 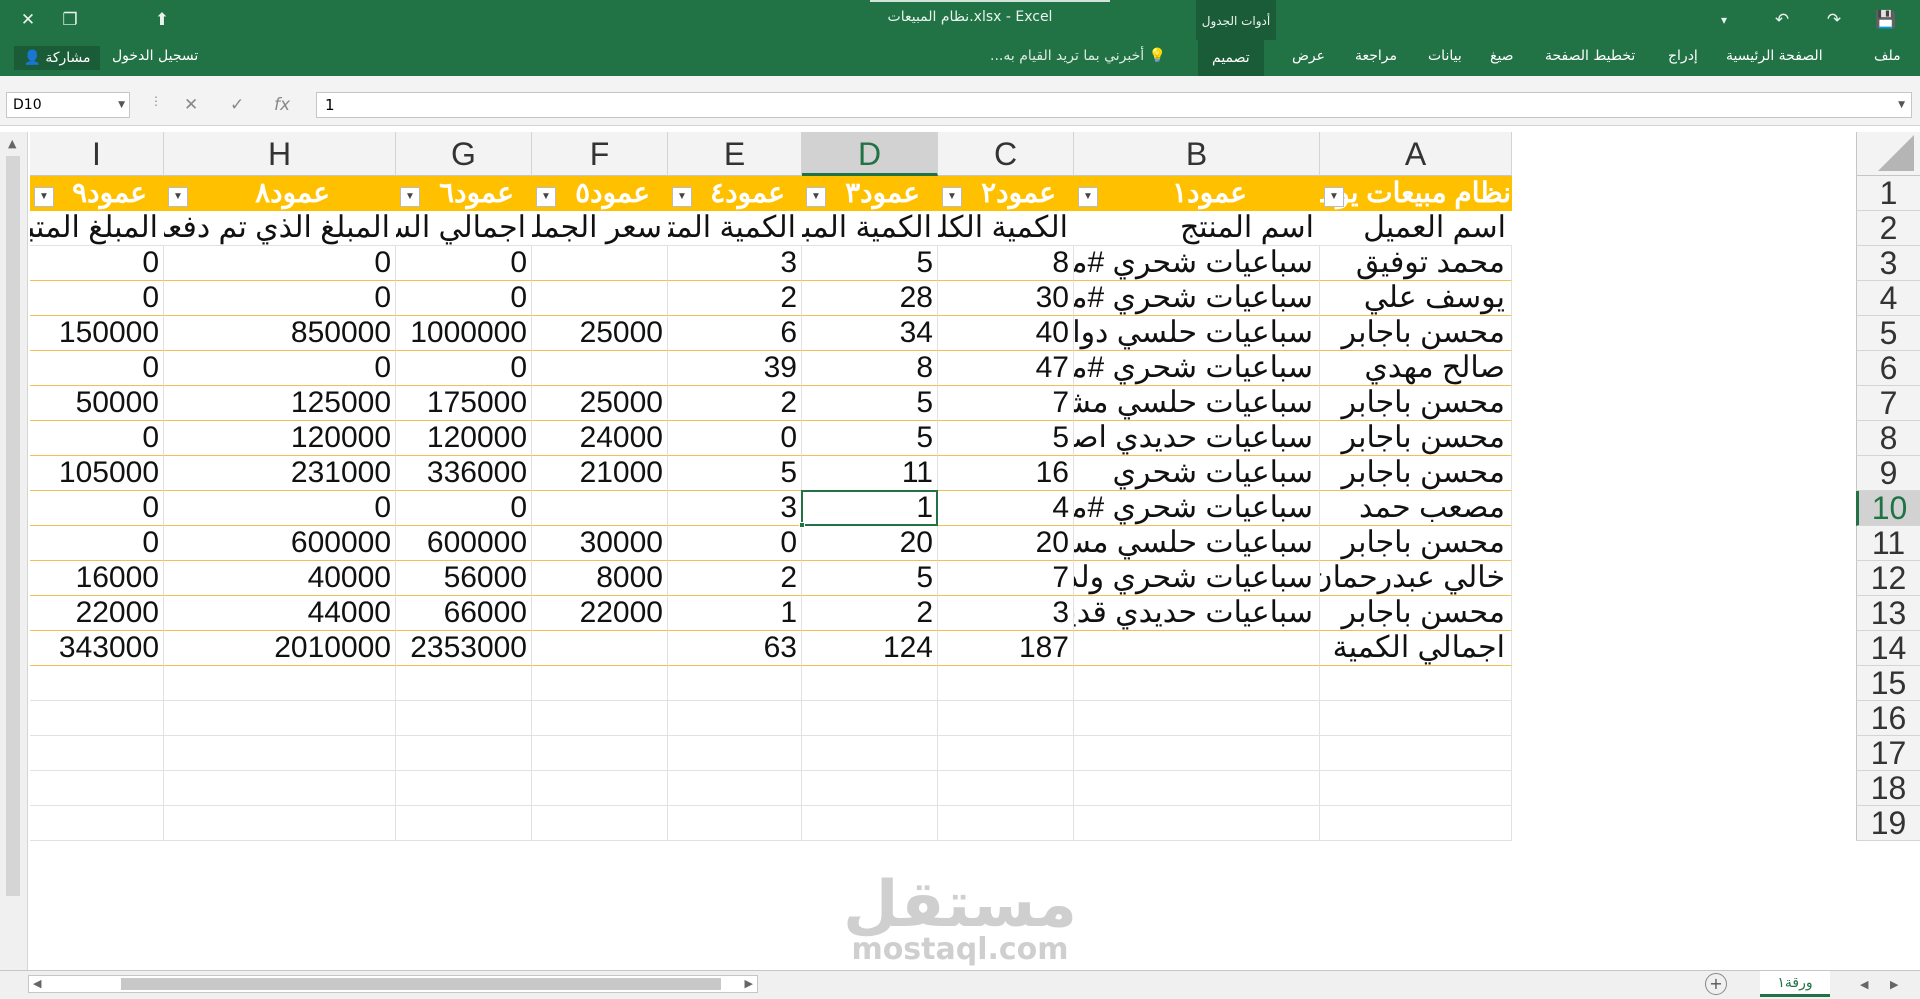 What do you see at coordinates (1197, 368) in the screenshot?
I see `cell-b6: سباعيات شحري #مسدد` at bounding box center [1197, 368].